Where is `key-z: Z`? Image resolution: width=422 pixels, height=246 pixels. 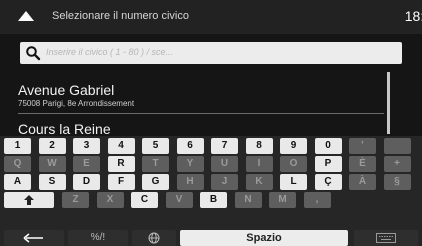 key-z: Z is located at coordinates (75, 200).